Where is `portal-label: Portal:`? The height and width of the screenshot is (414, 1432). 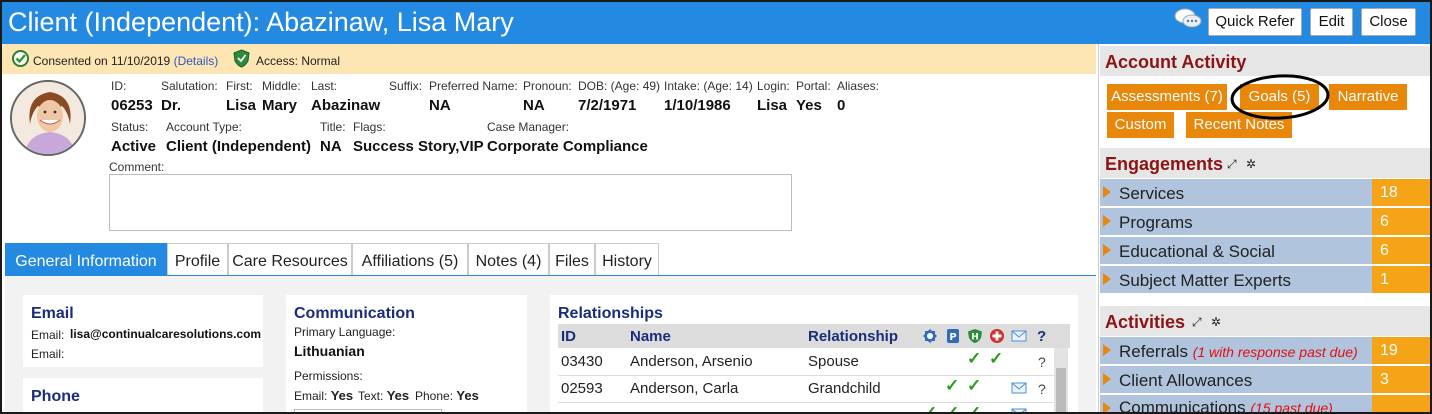 portal-label: Portal: is located at coordinates (813, 86).